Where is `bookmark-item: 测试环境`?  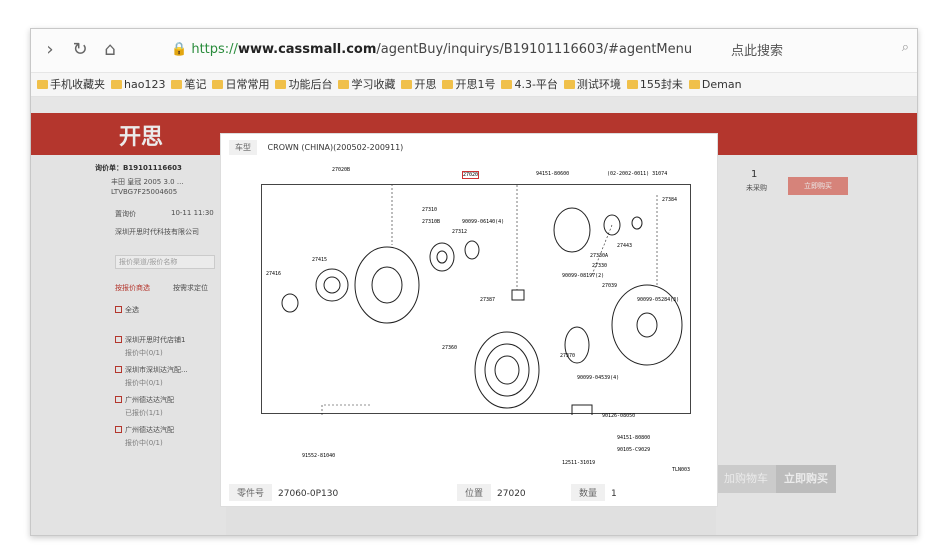 bookmark-item: 测试环境 is located at coordinates (592, 84).